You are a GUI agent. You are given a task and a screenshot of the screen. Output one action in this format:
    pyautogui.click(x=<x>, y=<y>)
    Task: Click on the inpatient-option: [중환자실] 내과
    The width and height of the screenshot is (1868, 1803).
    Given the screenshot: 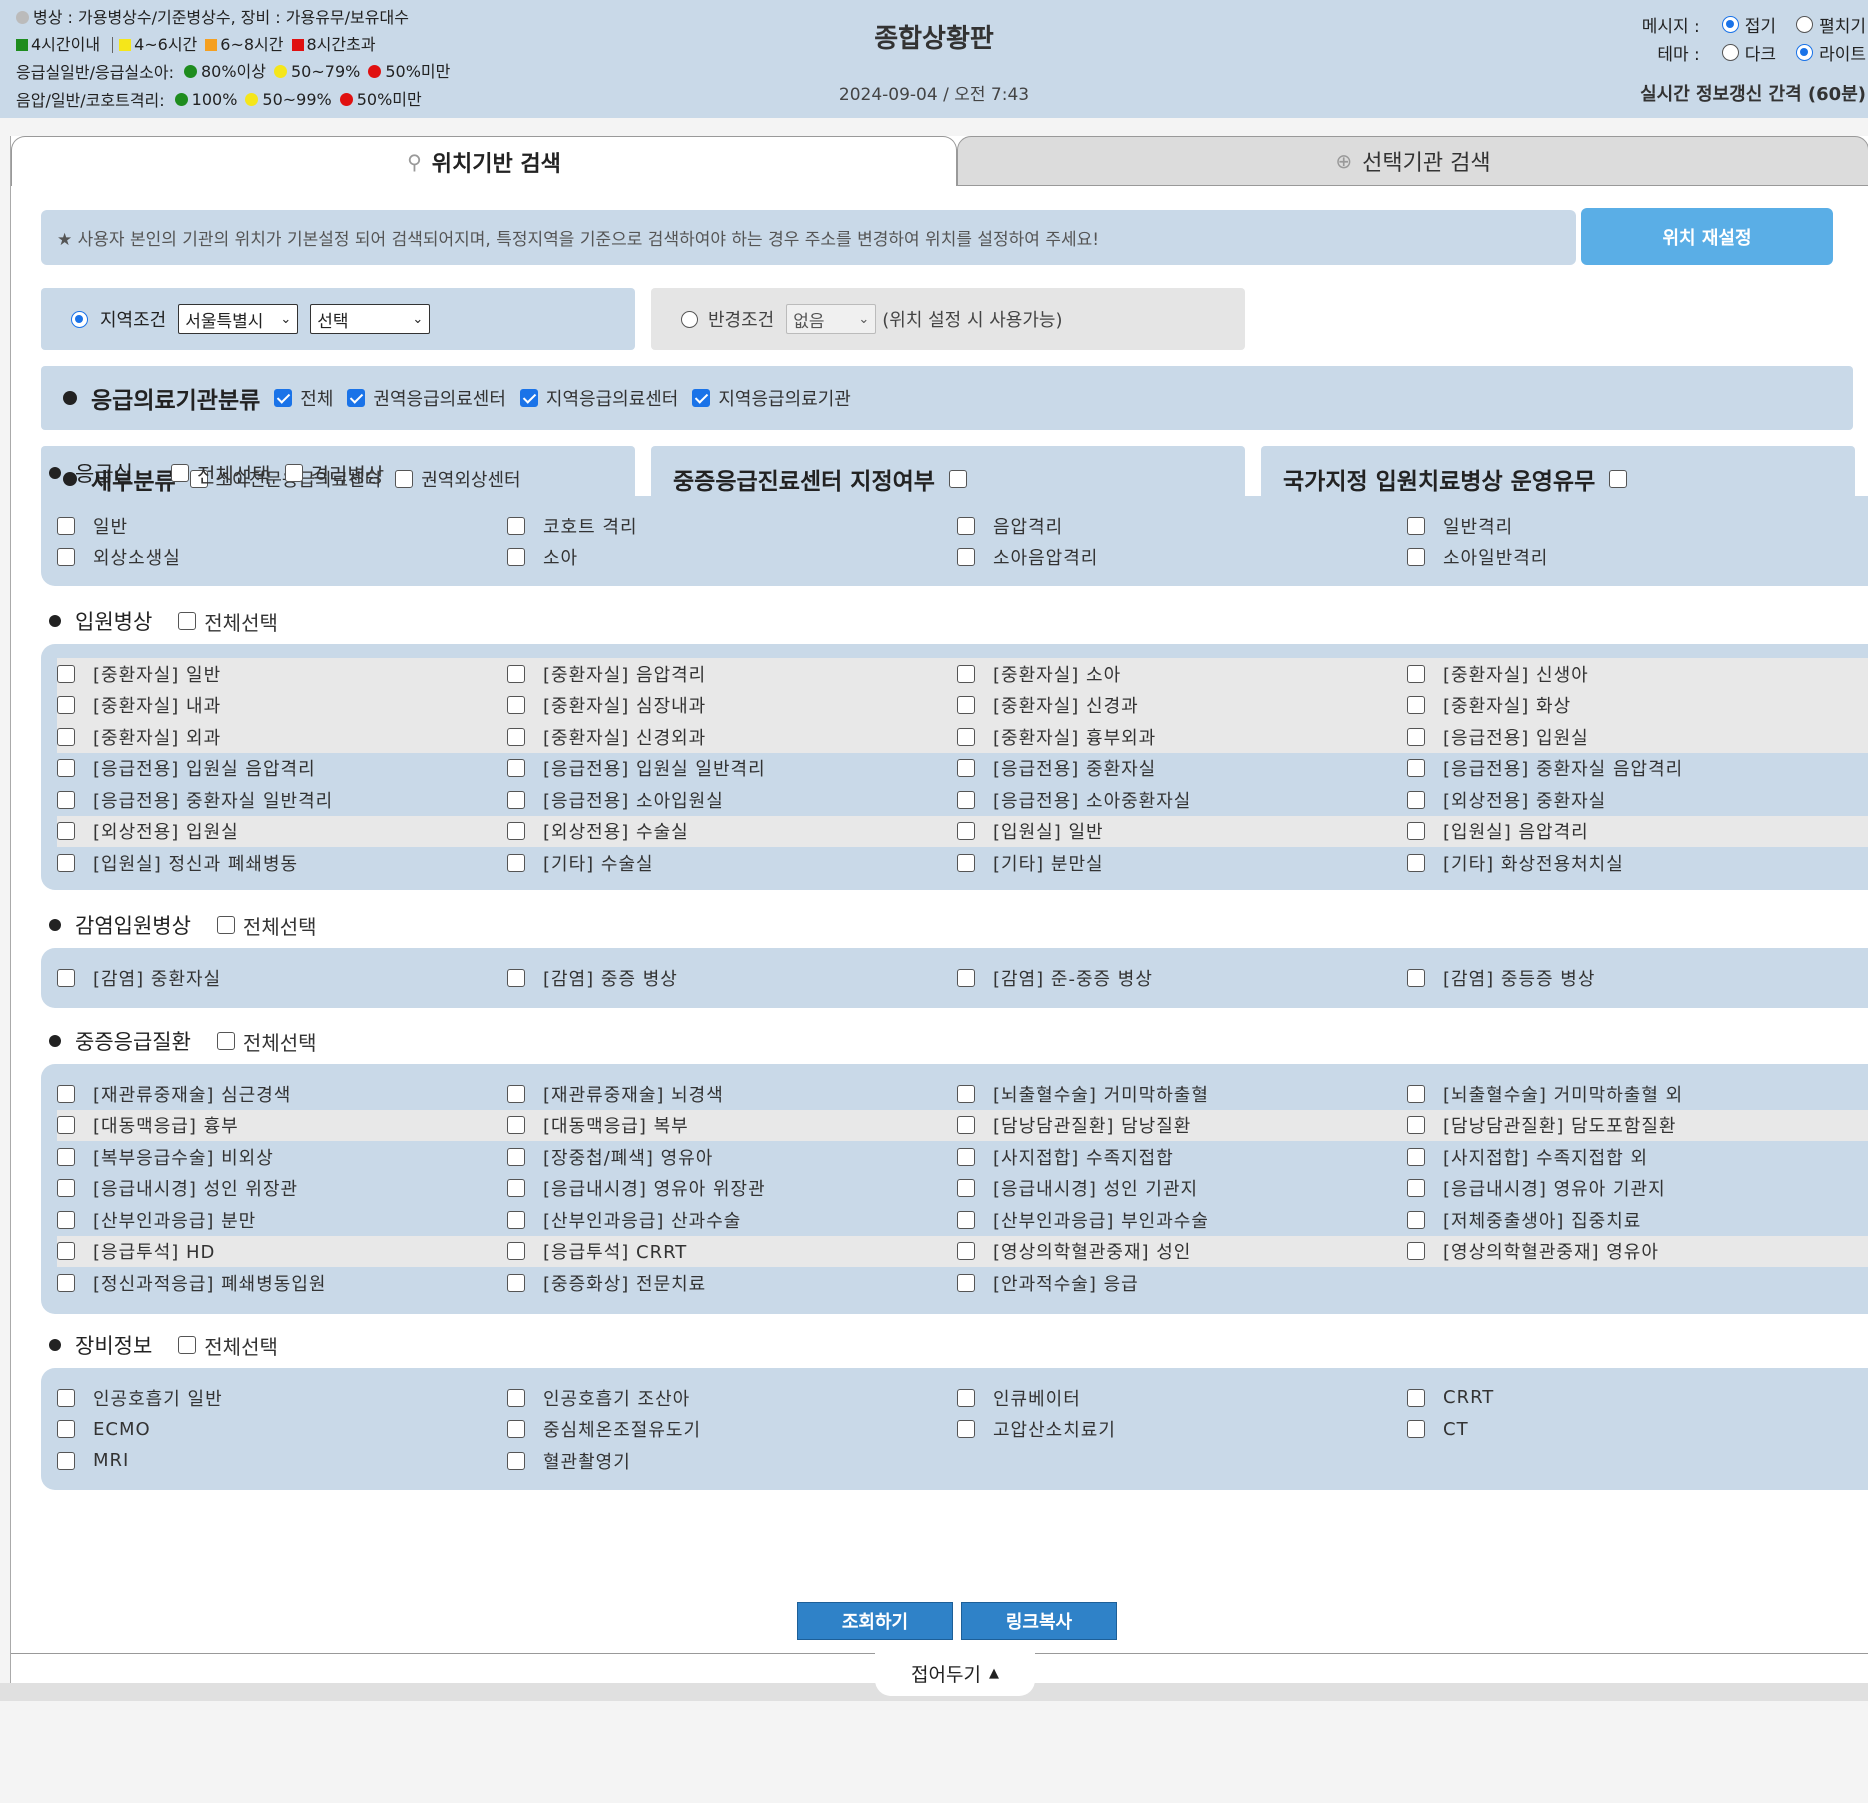 What is the action you would take?
    pyautogui.click(x=282, y=705)
    